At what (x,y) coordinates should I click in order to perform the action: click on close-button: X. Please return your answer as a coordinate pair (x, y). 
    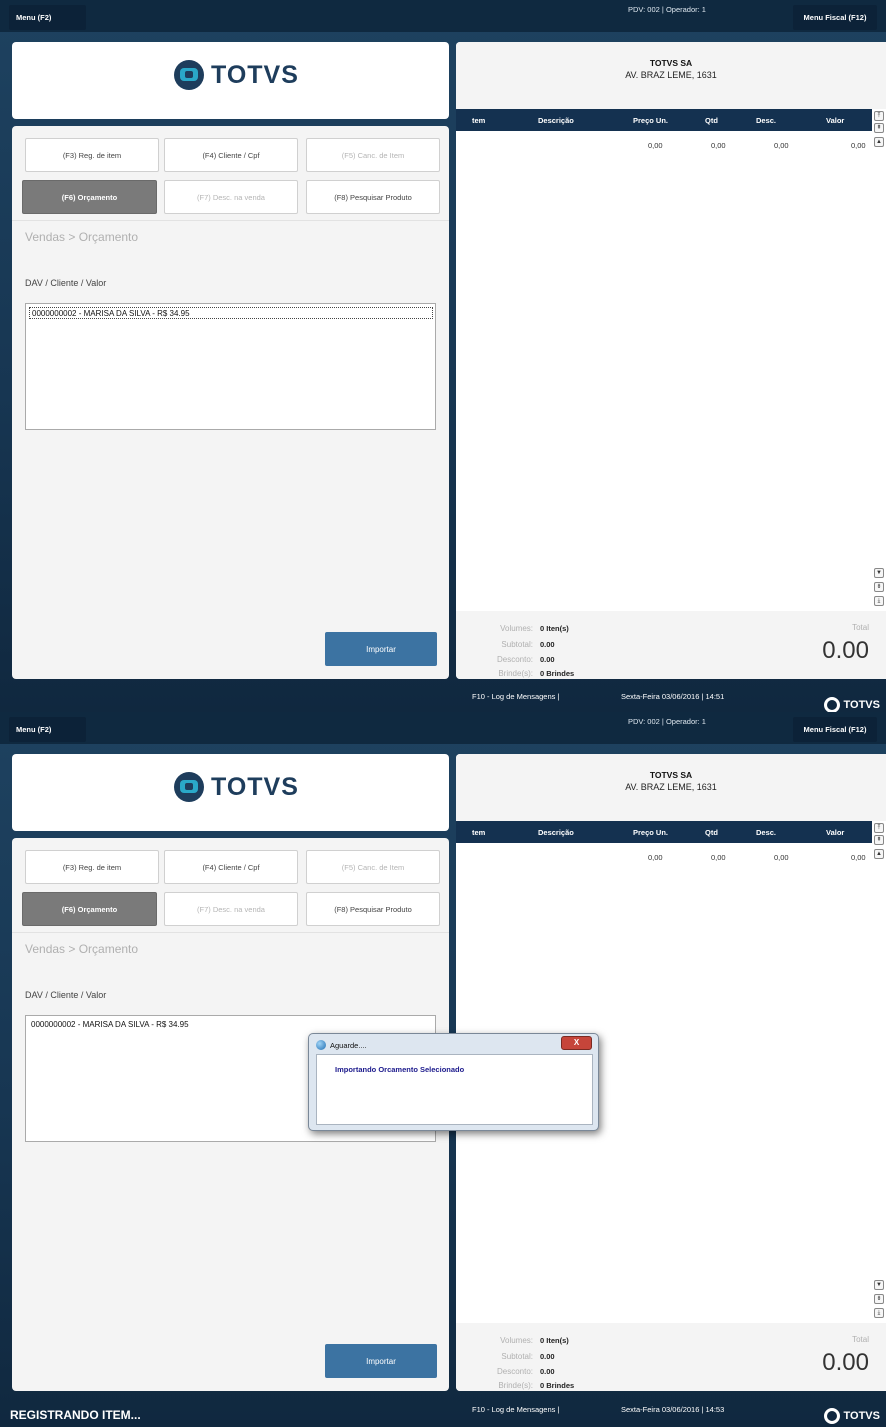
    Looking at the image, I should click on (576, 1043).